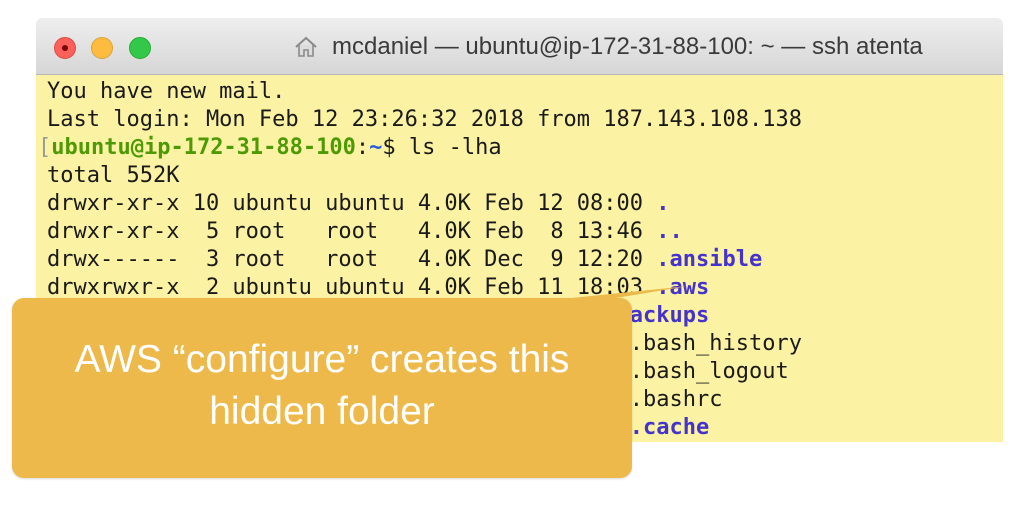  I want to click on prompt-line: [ubuntu@ip-172-31-88-100:~$ ls -lha, so click(520, 148).